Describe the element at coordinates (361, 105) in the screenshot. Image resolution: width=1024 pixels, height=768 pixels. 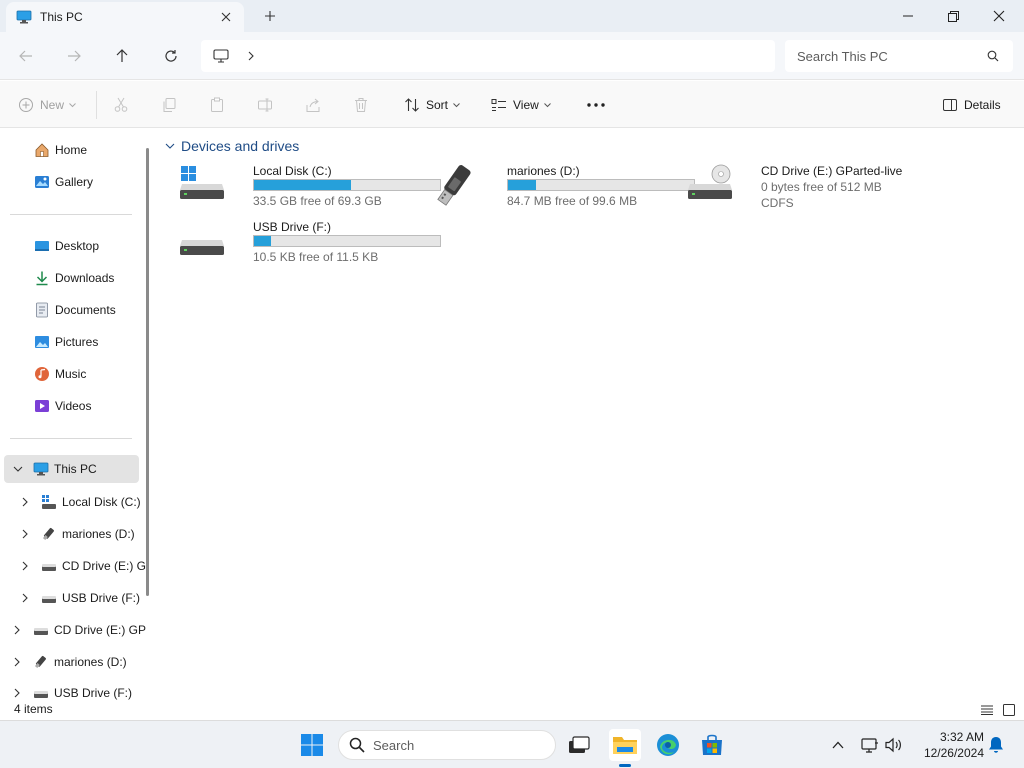
I see `delete-icon` at that location.